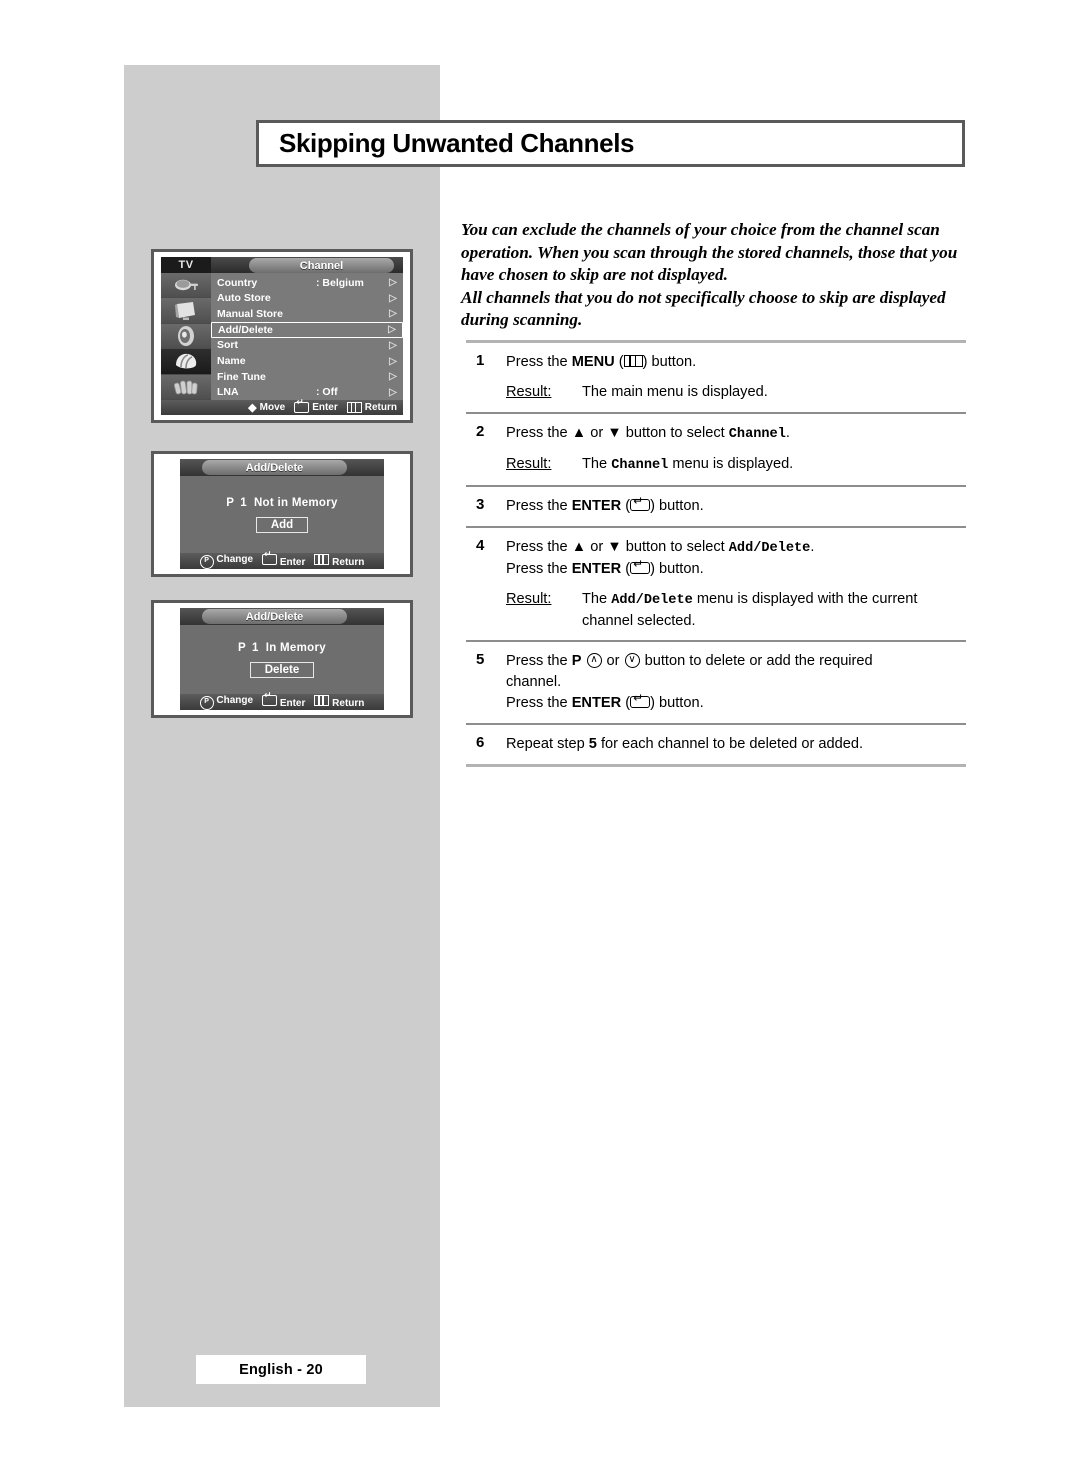  Describe the element at coordinates (307, 283) in the screenshot. I see `osd-row-country: Country : Belgium ▷` at that location.